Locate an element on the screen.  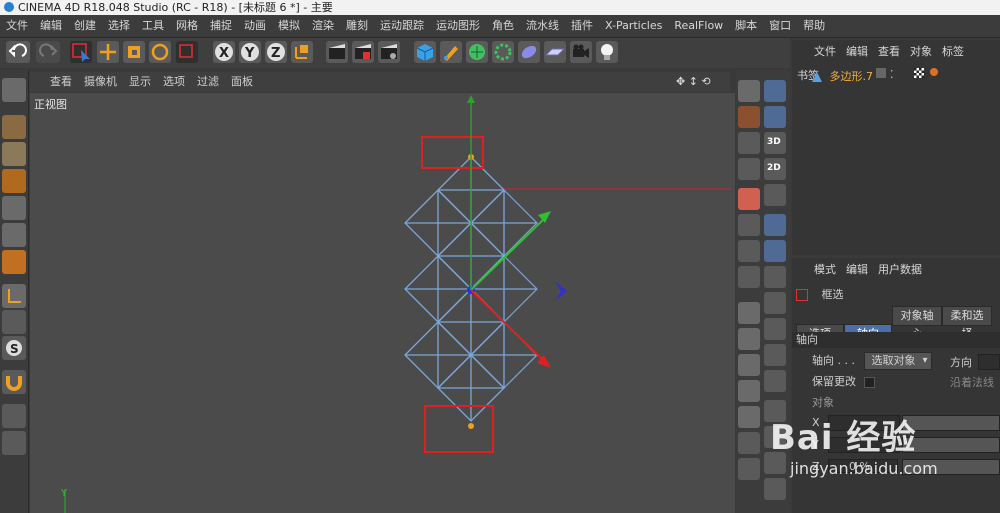
menu-help: 帮助 is located at coordinates (814, 26).